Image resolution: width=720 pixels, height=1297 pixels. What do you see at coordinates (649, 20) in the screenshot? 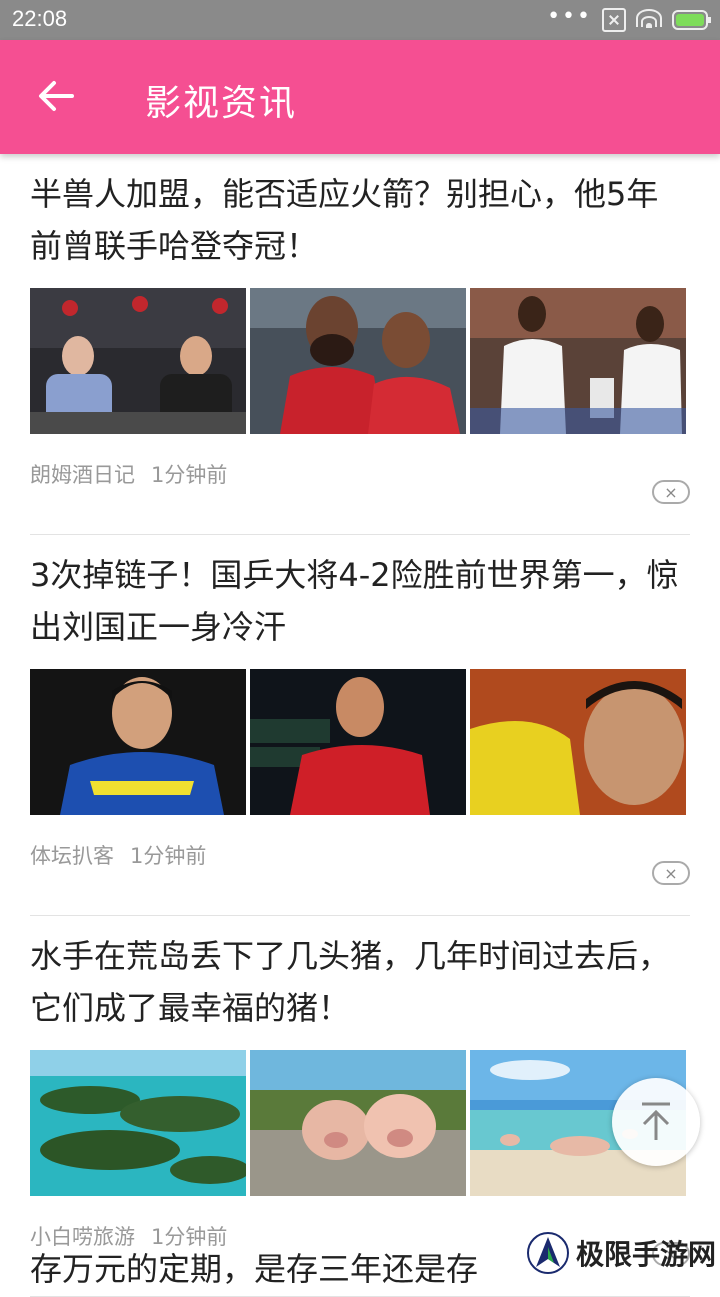
I see `wifi-icon` at bounding box center [649, 20].